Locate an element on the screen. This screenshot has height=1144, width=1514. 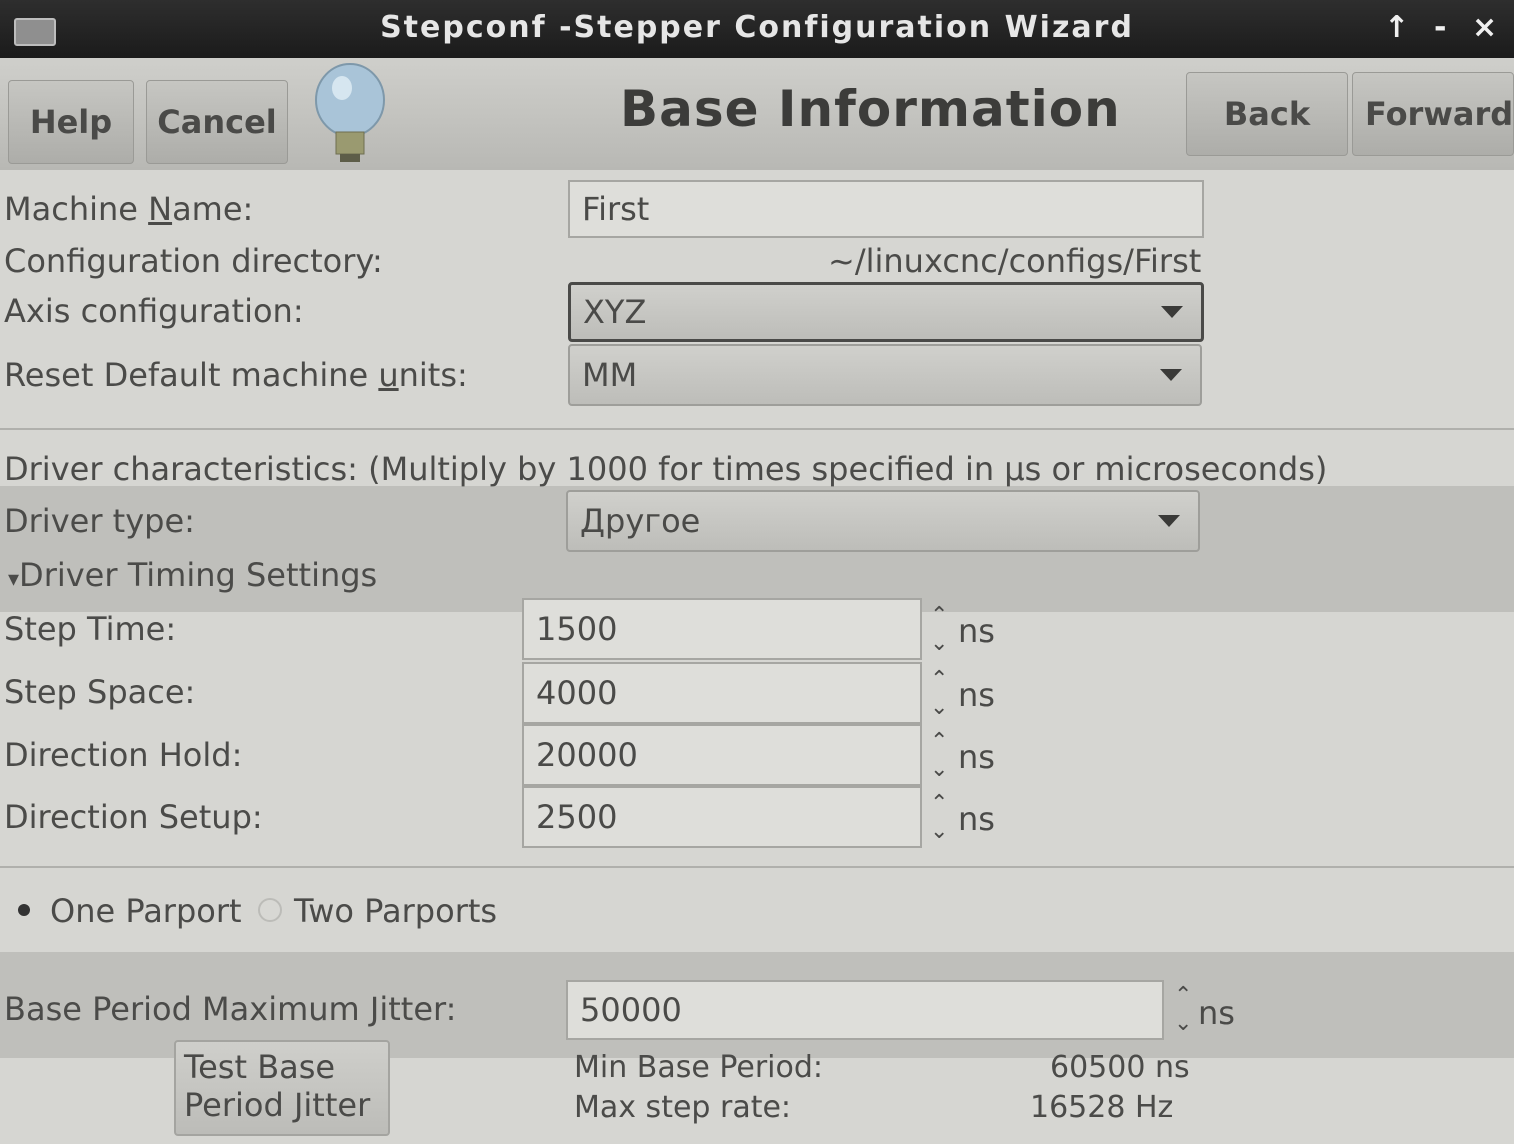
units-dropdown: MM is located at coordinates (885, 375).